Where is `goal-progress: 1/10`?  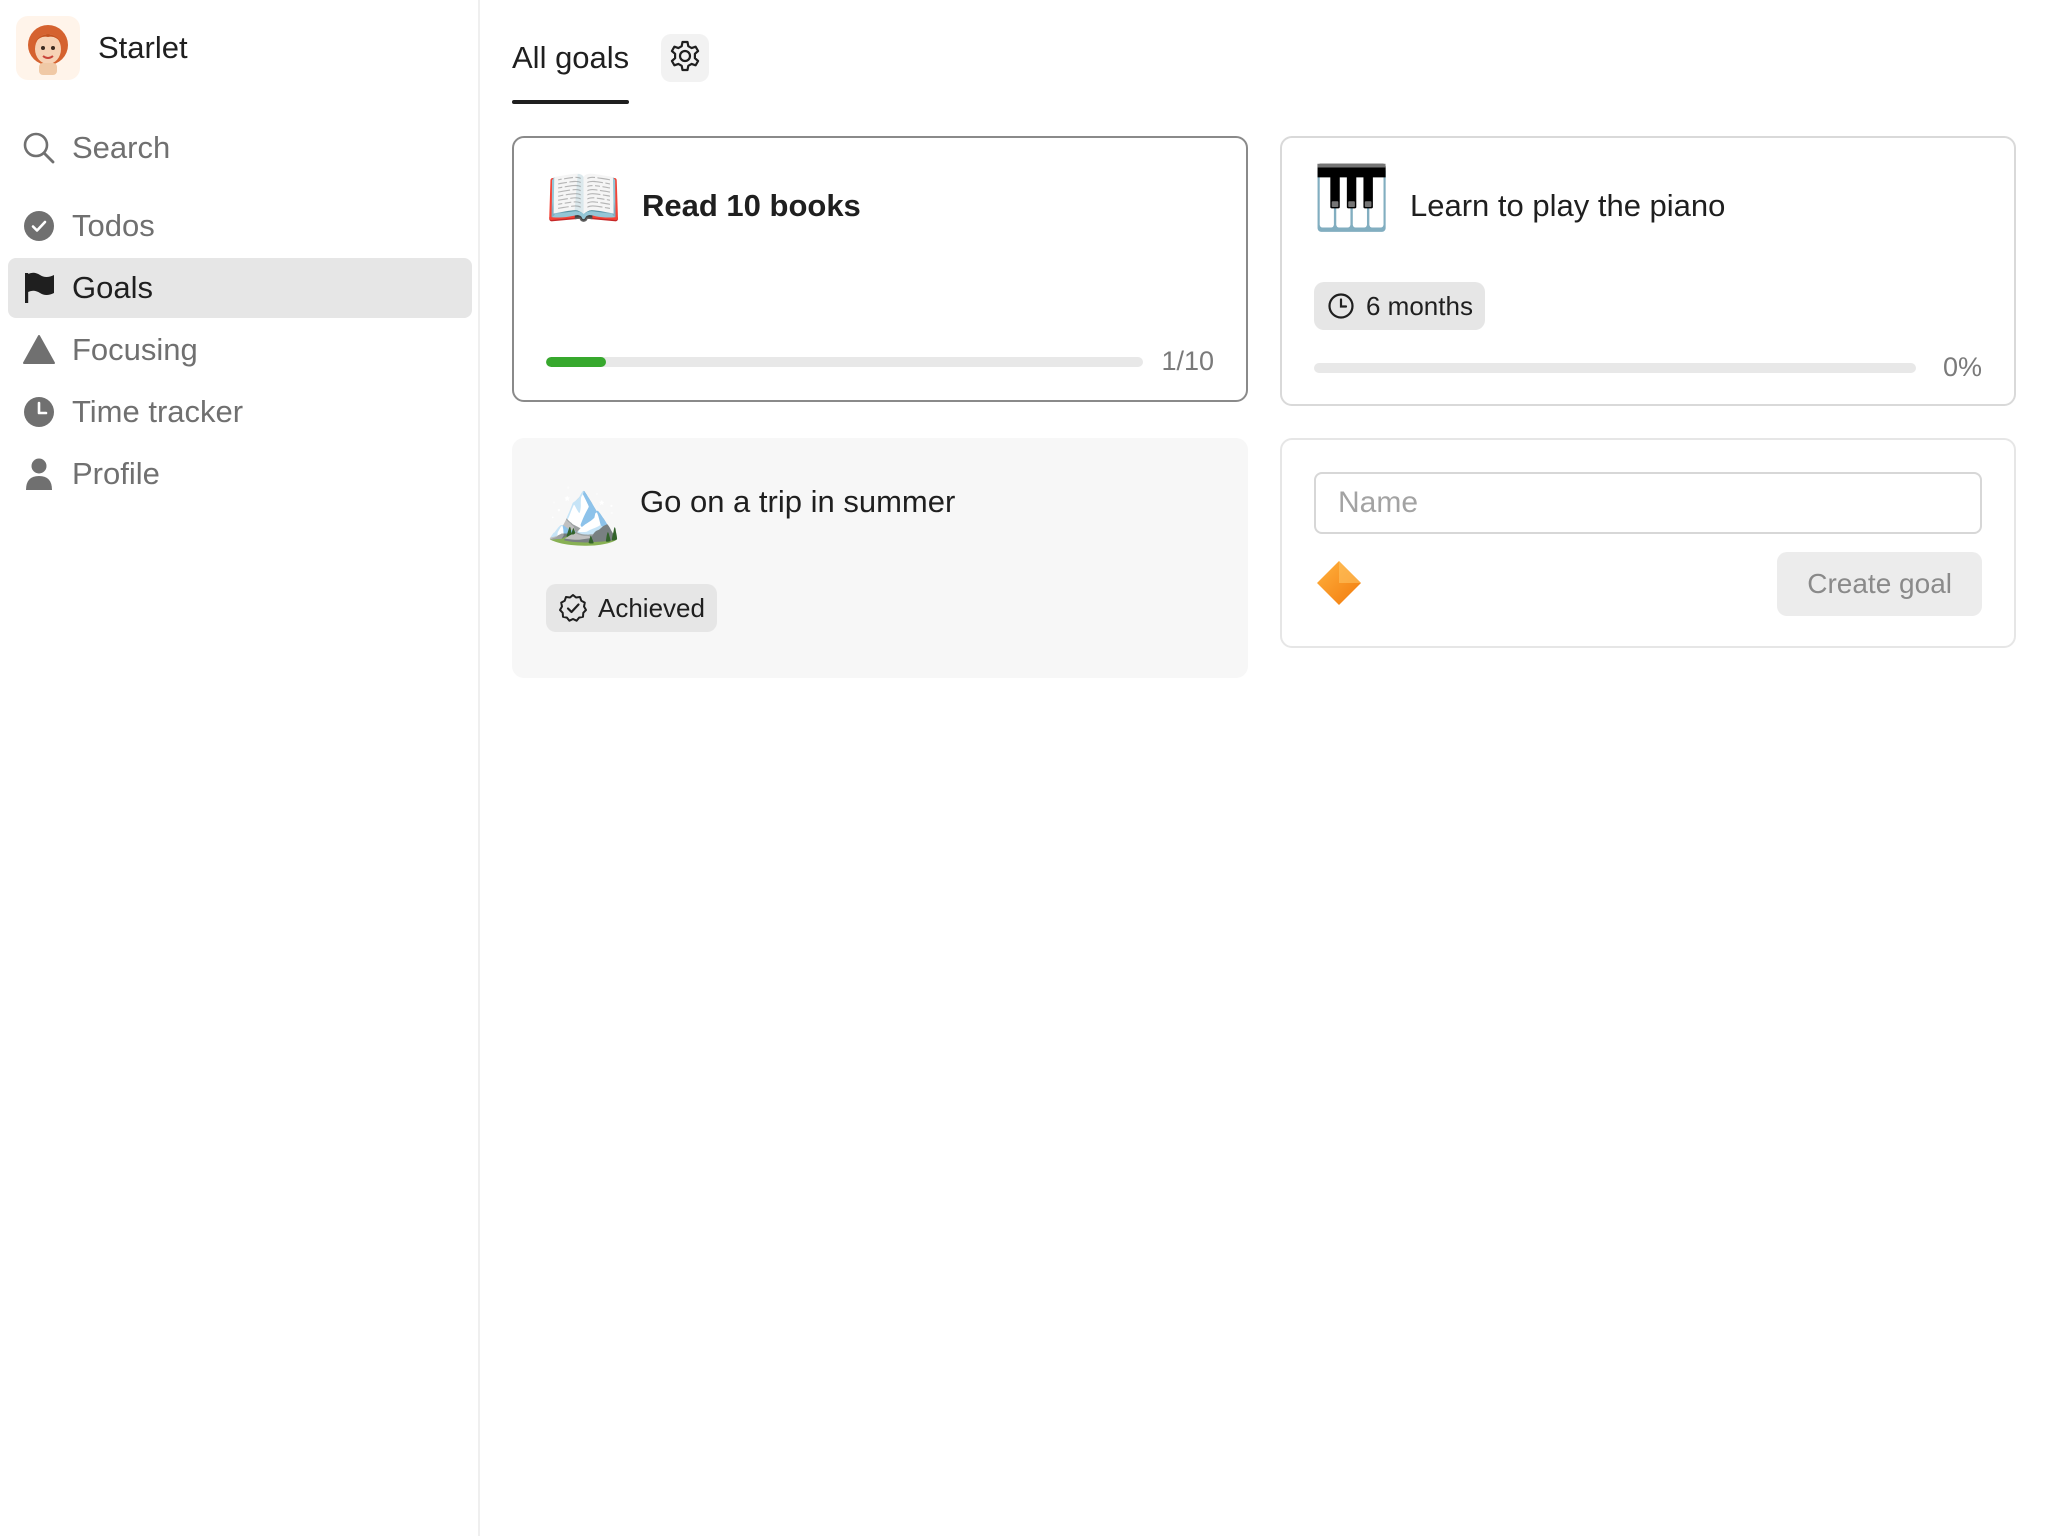
goal-progress: 1/10 is located at coordinates (880, 361).